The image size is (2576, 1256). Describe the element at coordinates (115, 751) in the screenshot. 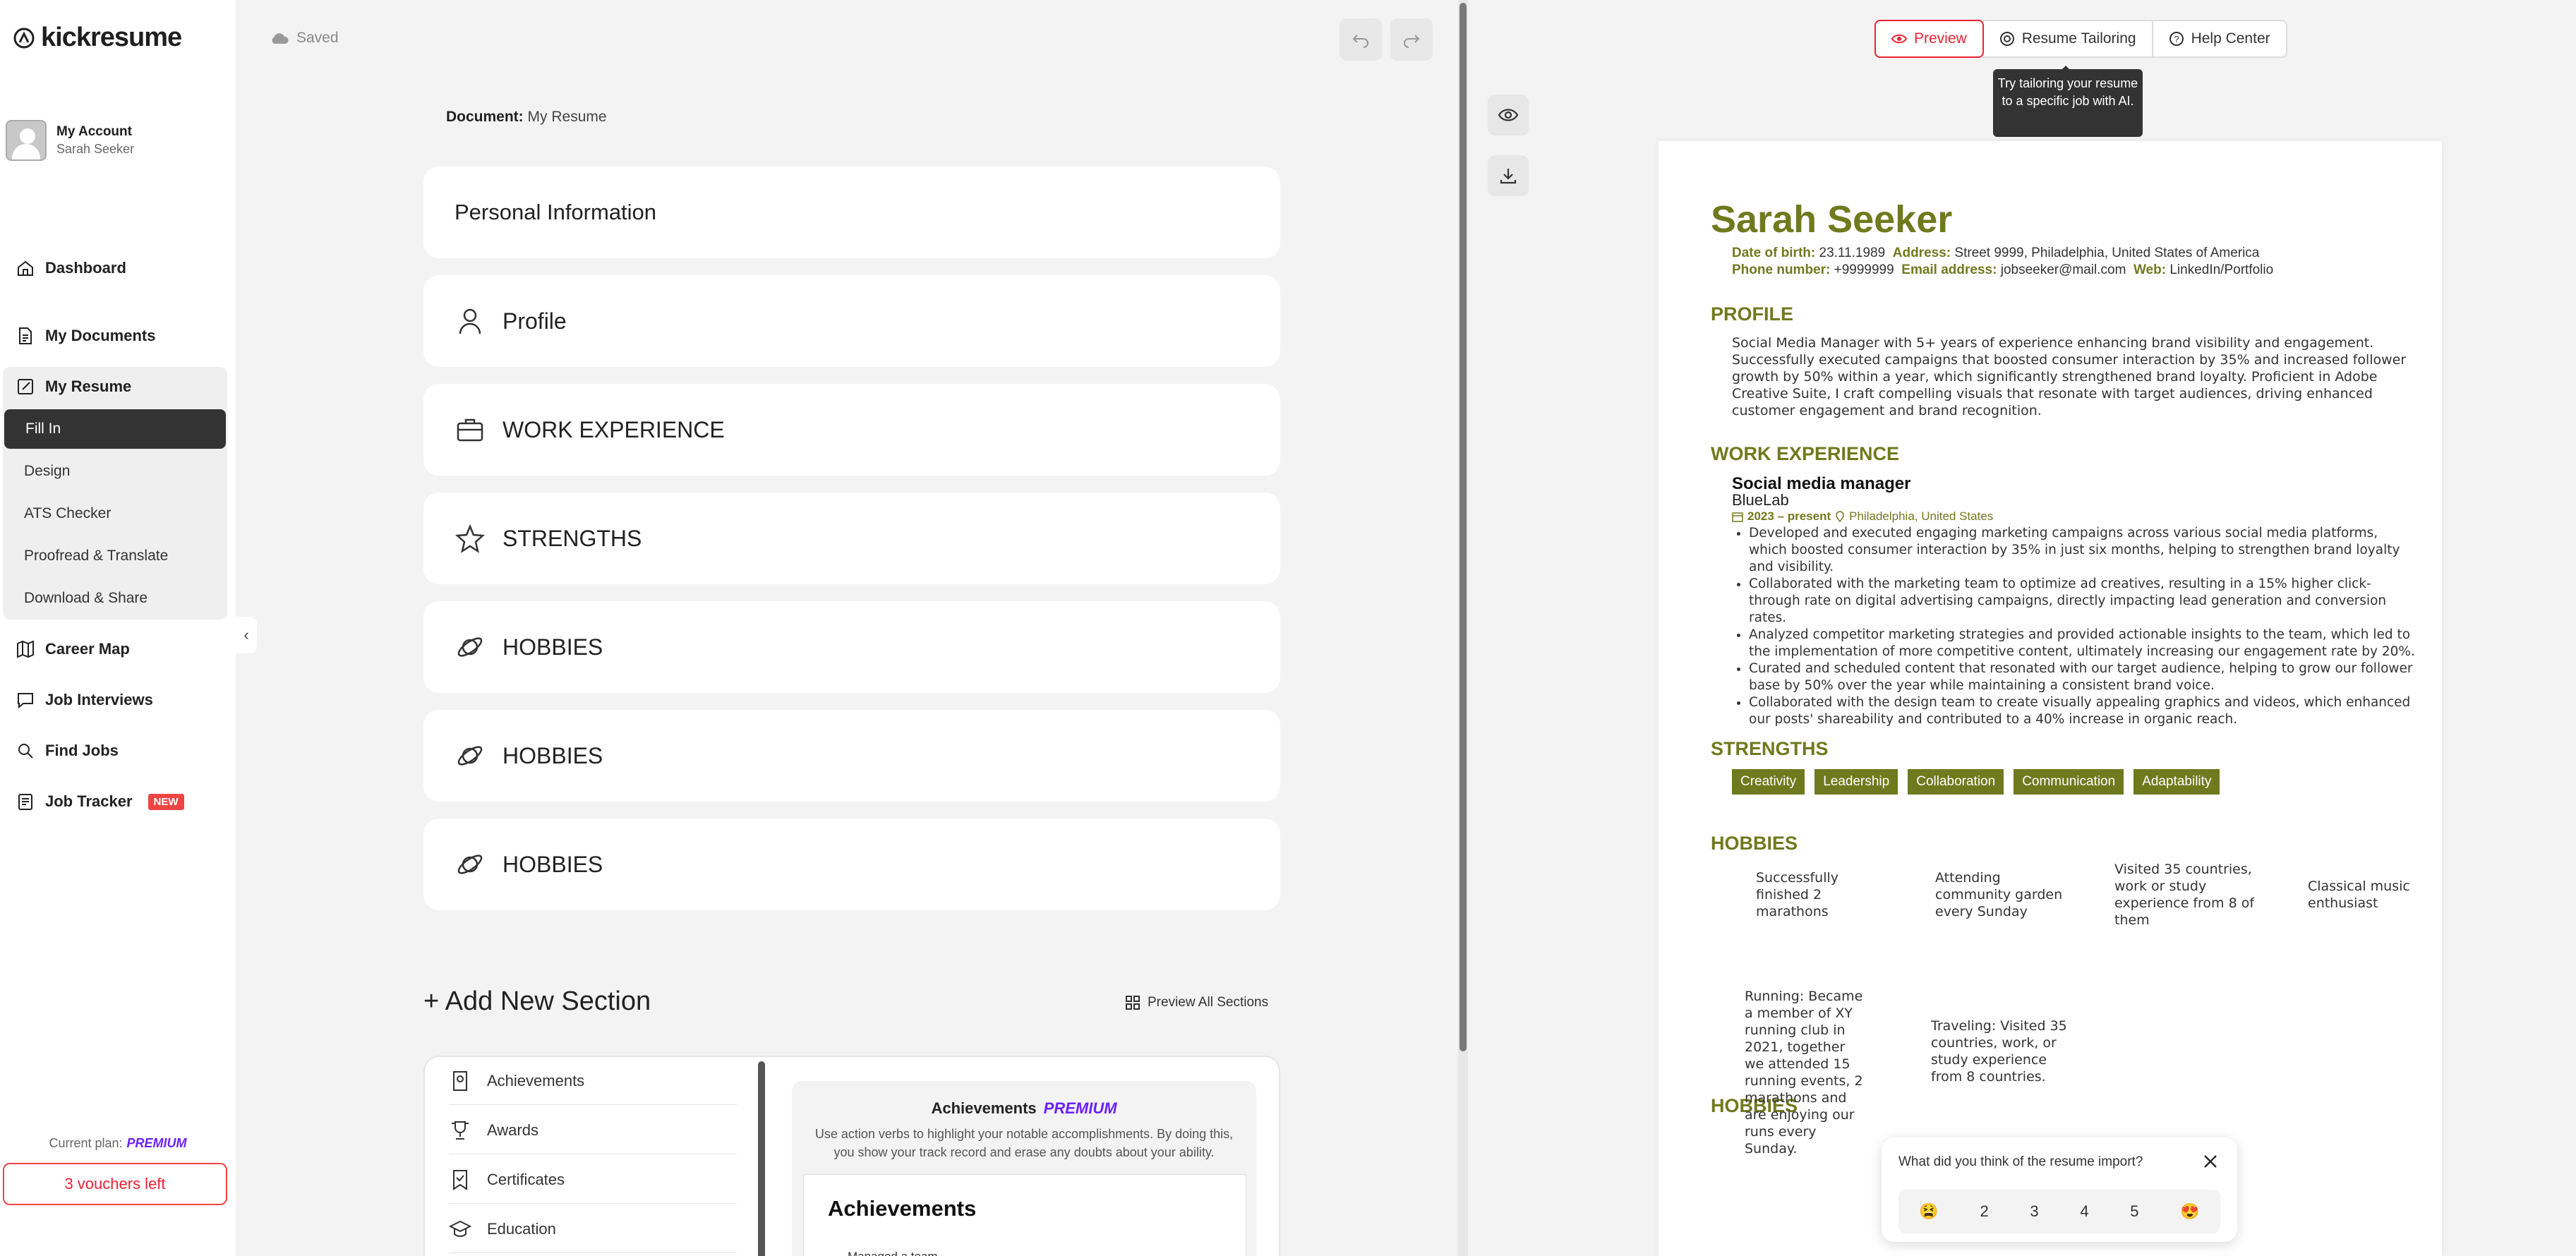

I see `nav-find-jobs: Find Jobs` at that location.